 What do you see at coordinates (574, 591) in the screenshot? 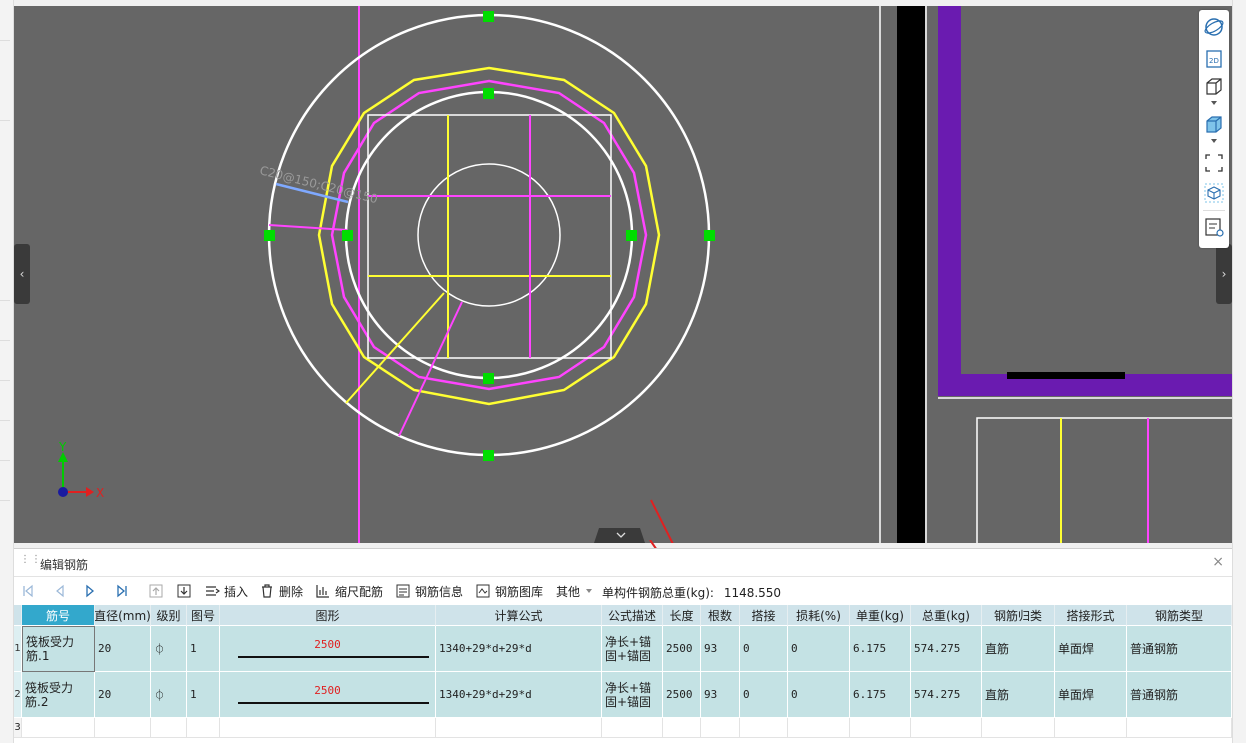
I see `other-dropdown: 其他` at bounding box center [574, 591].